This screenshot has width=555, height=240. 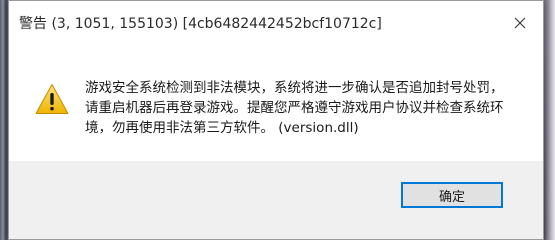 I want to click on ok-button: 确定, so click(x=452, y=195).